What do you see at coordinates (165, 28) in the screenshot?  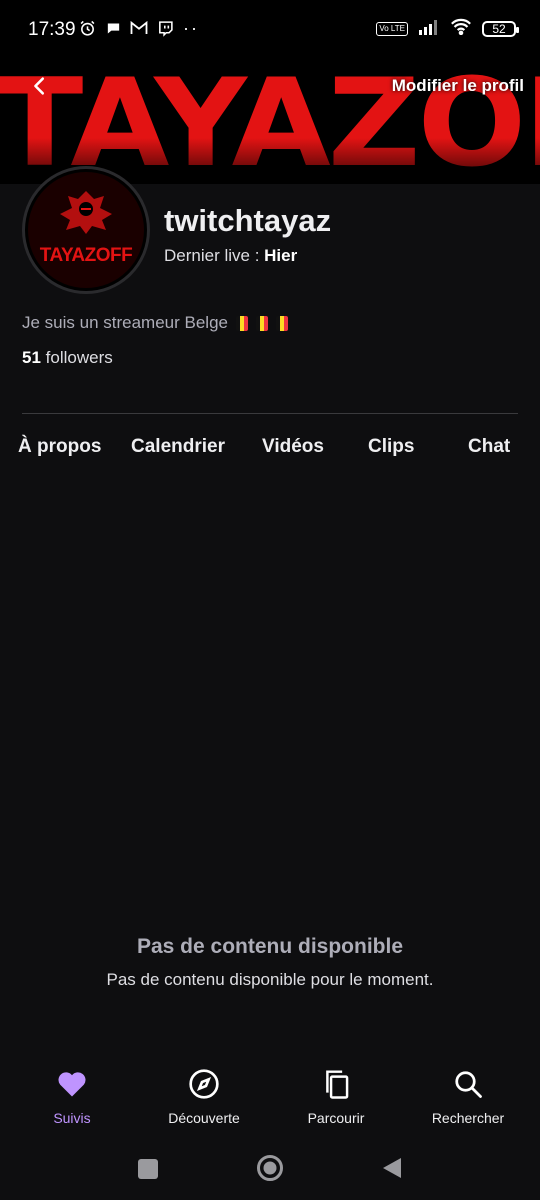 I see `twitch-icon` at bounding box center [165, 28].